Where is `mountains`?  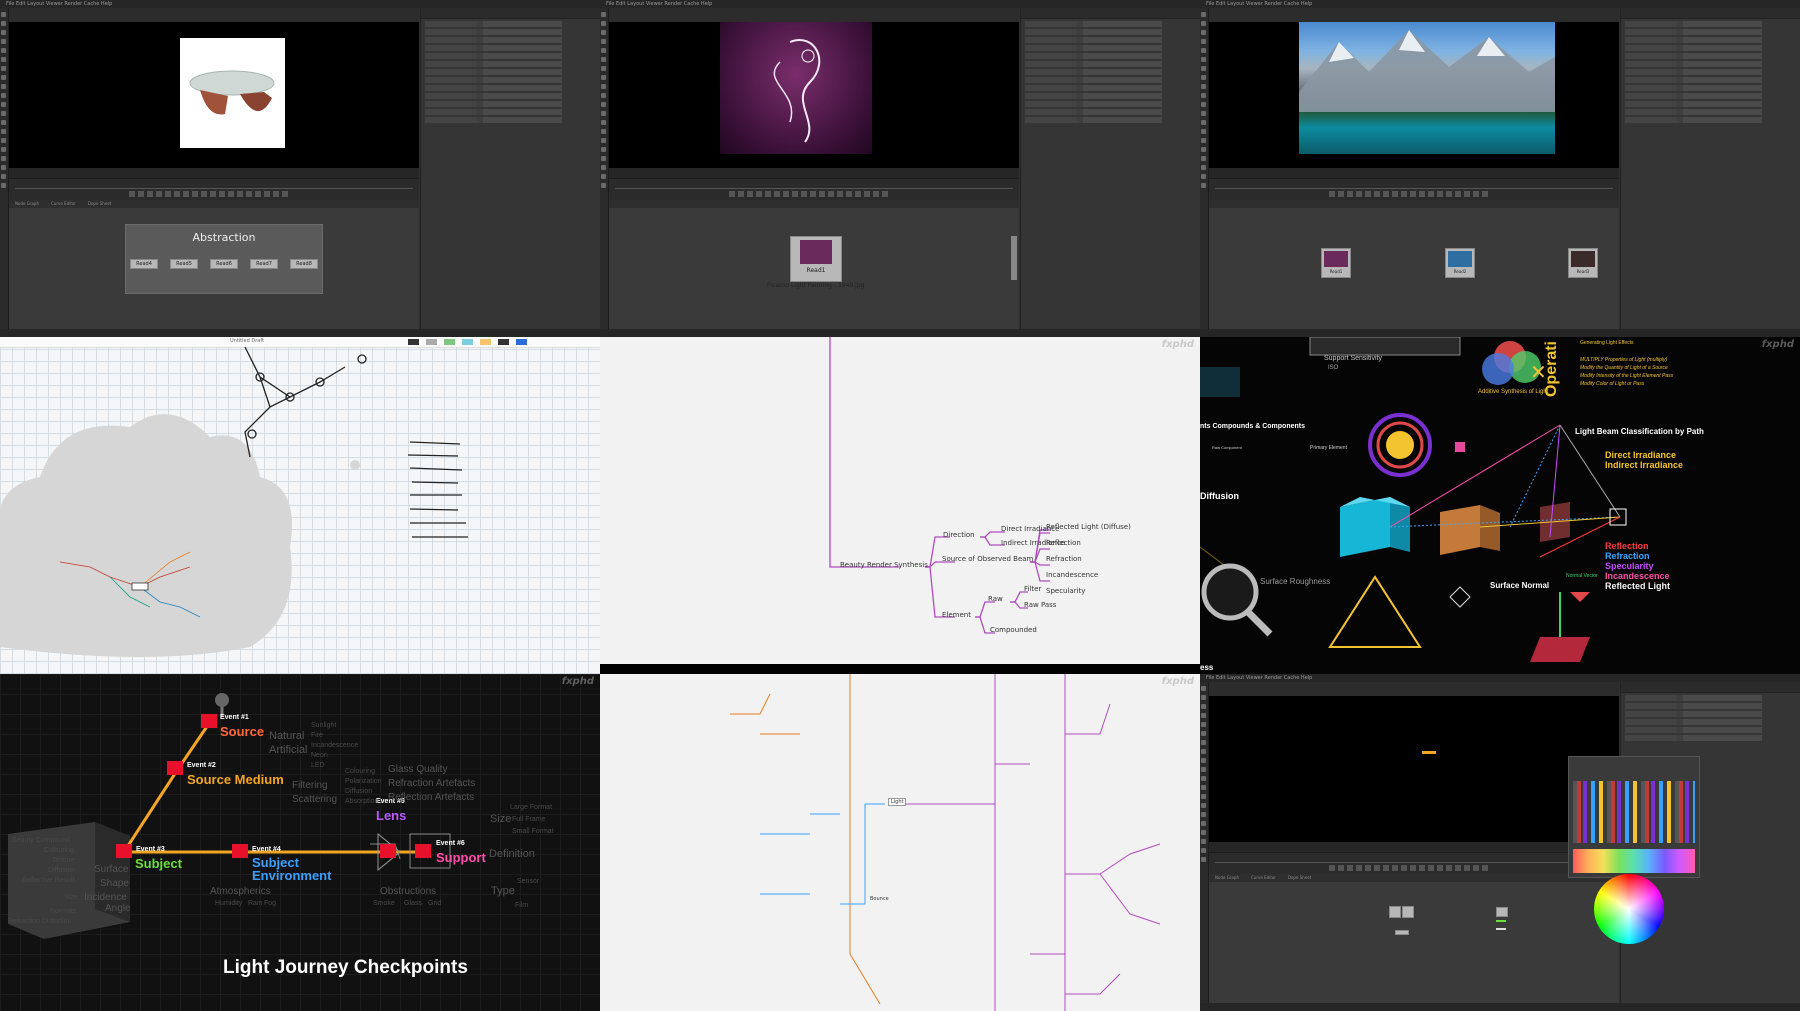
mountains is located at coordinates (1427, 71).